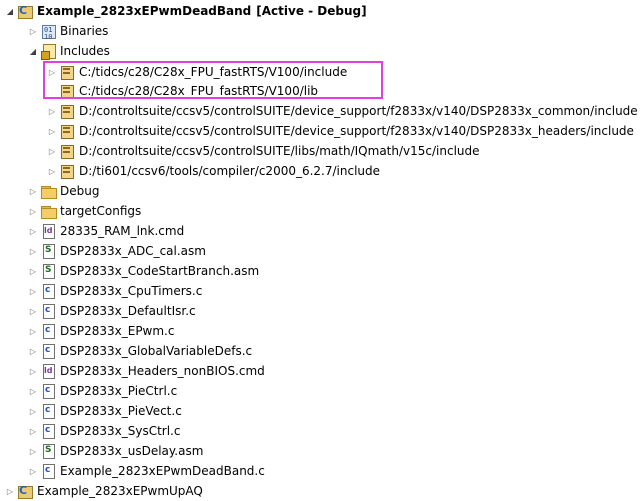 This screenshot has width=640, height=501. What do you see at coordinates (162, 371) in the screenshot?
I see `tree-item-label: DSP2833x_Headers_nonBIOS.cmd` at bounding box center [162, 371].